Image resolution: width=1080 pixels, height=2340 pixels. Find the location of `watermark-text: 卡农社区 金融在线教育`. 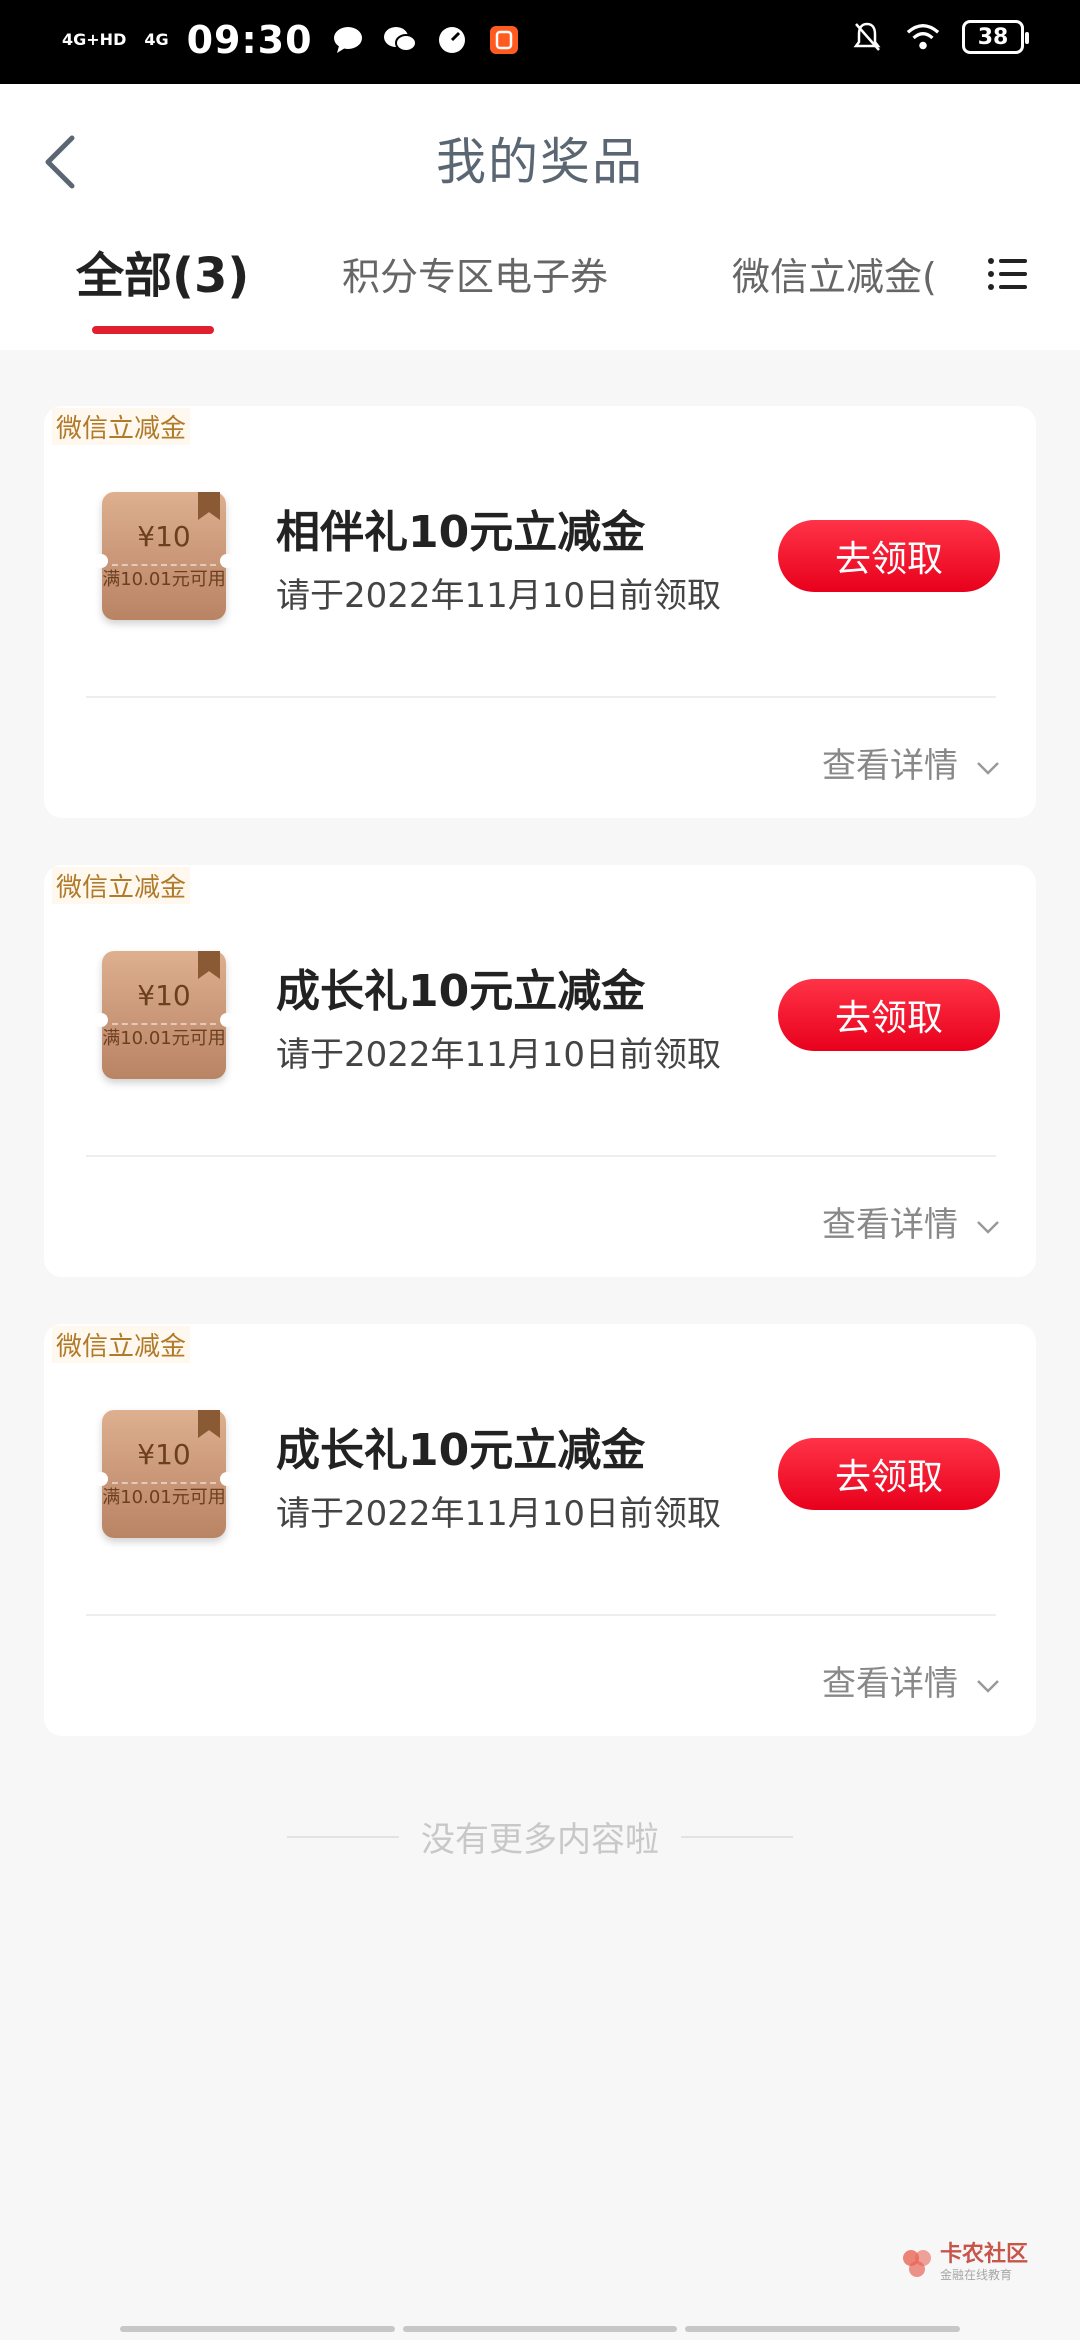

watermark-text: 卡农社区 金融在线教育 is located at coordinates (984, 2263).